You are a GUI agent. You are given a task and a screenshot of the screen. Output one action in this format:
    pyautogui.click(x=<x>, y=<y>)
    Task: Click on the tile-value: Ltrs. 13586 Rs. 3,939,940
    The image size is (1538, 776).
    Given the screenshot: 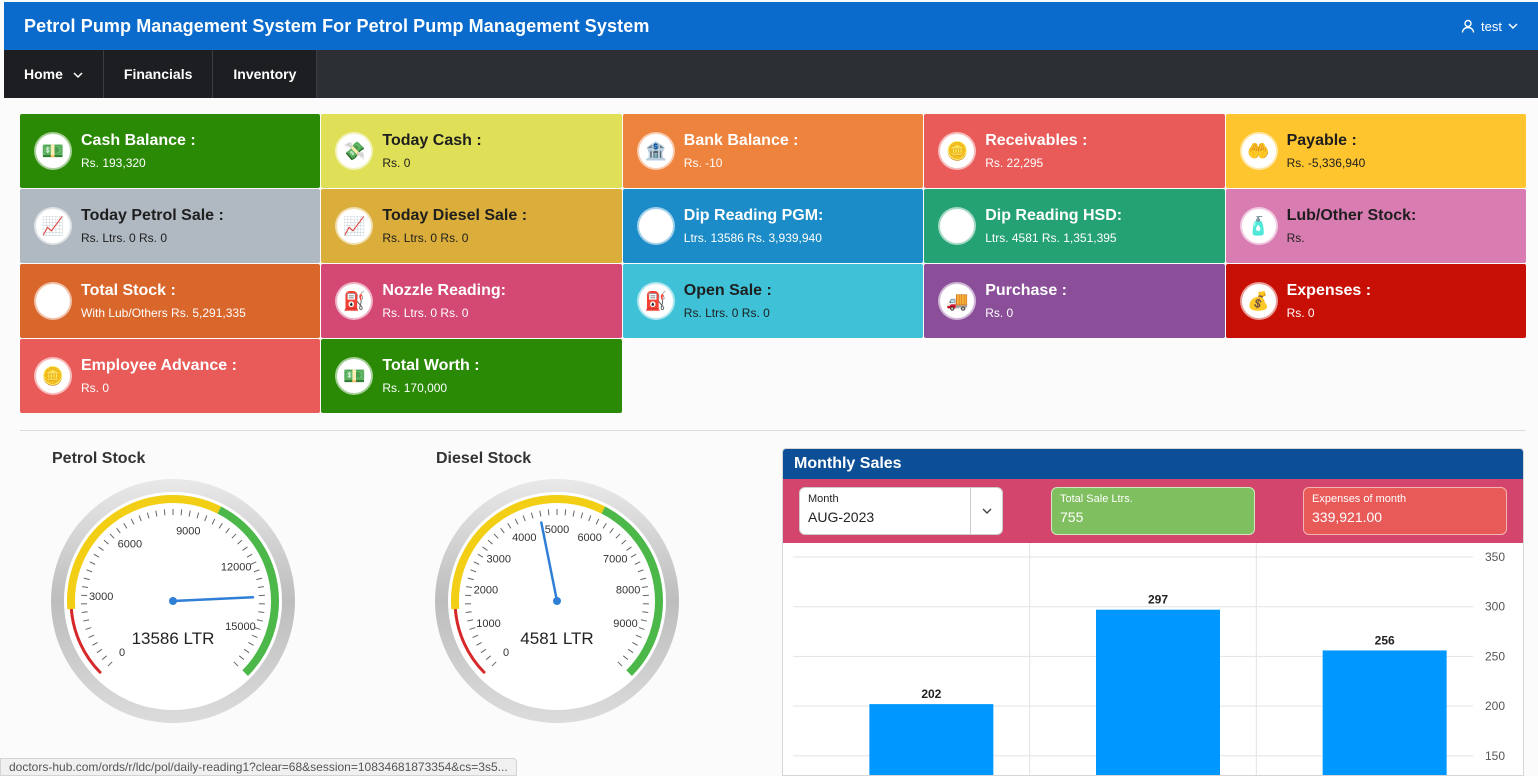 What is the action you would take?
    pyautogui.click(x=752, y=238)
    